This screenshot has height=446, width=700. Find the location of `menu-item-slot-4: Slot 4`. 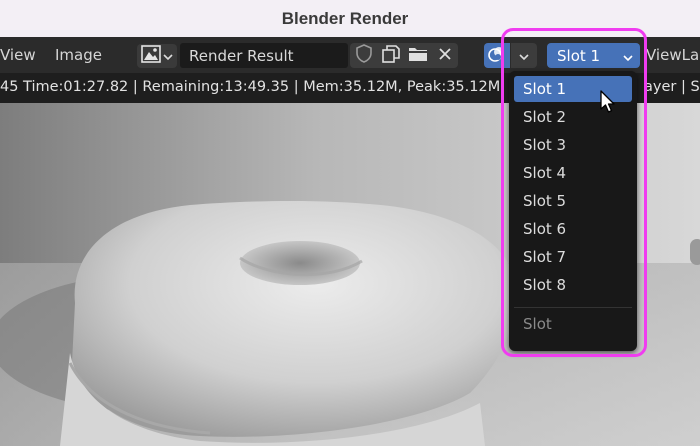

menu-item-slot-4: Slot 4 is located at coordinates (573, 173).